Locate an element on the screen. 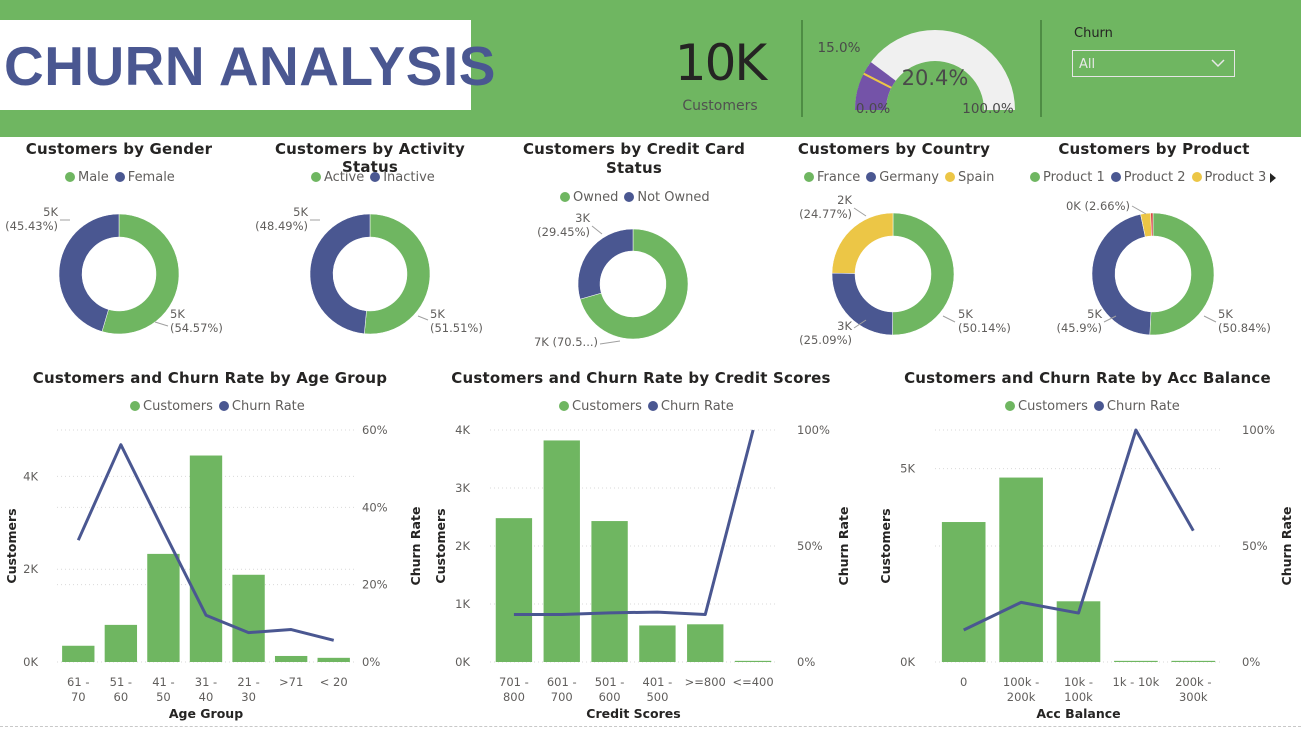  legend-item: Product 3 is located at coordinates (1229, 177).